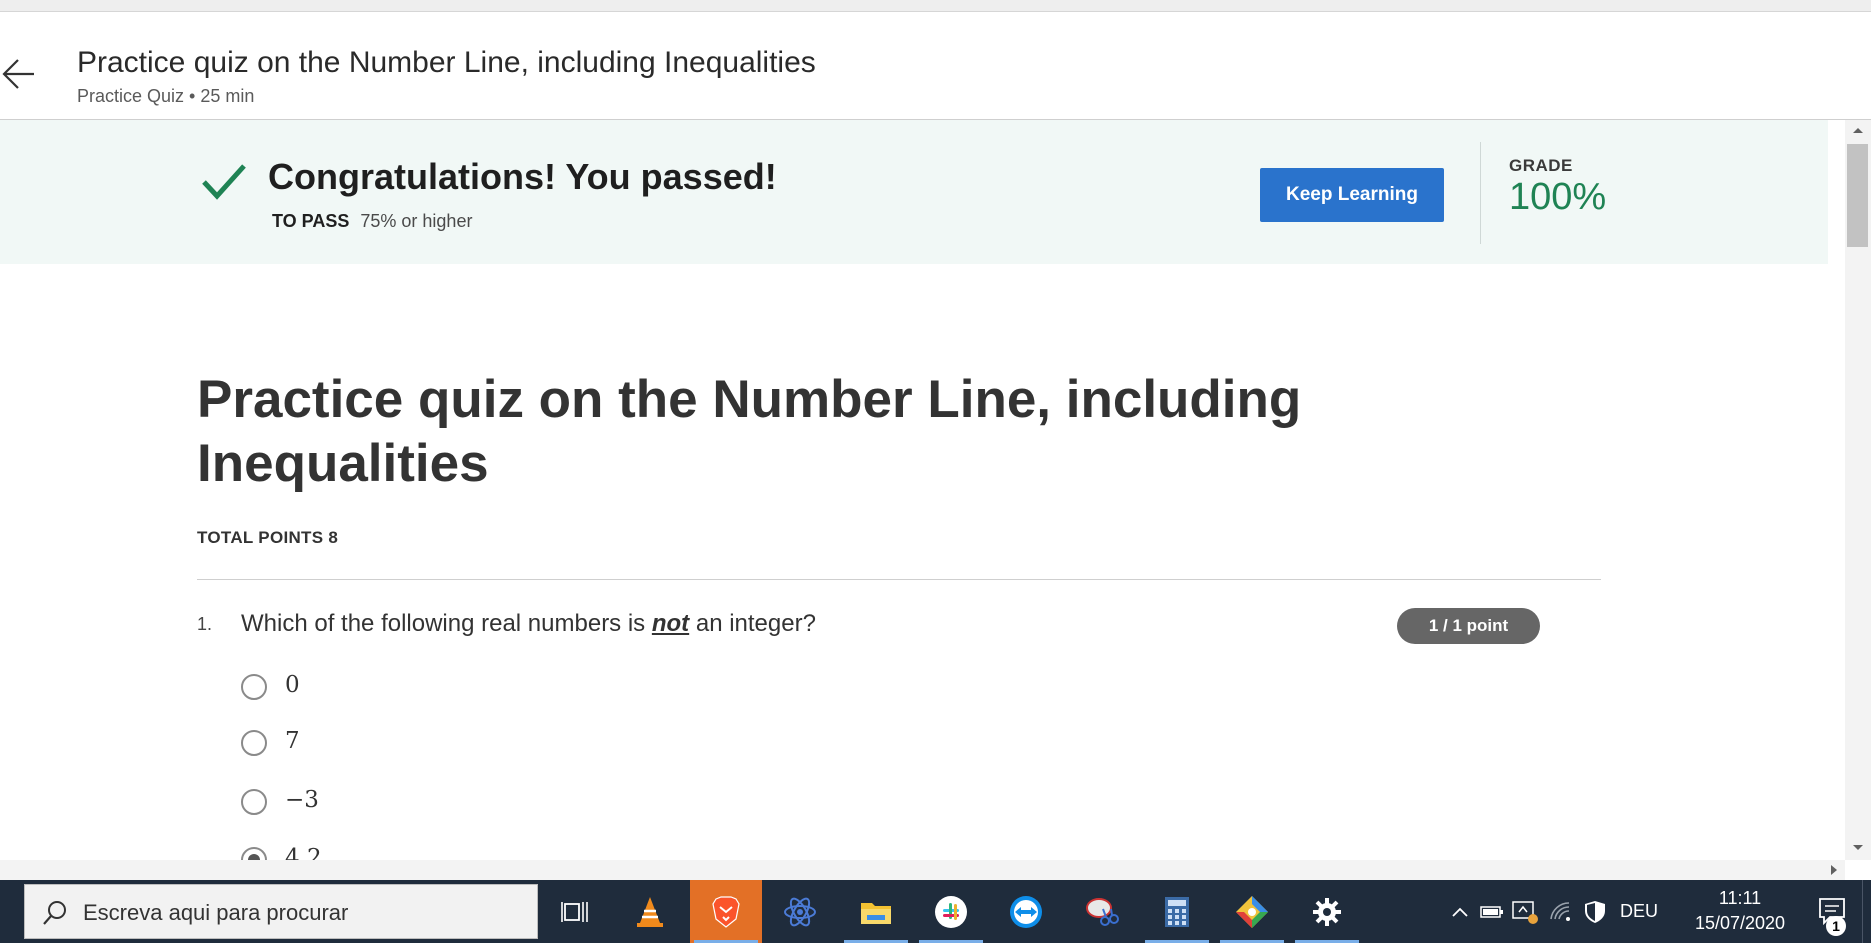 The height and width of the screenshot is (948, 1871). What do you see at coordinates (54, 913) in the screenshot?
I see `search-icon` at bounding box center [54, 913].